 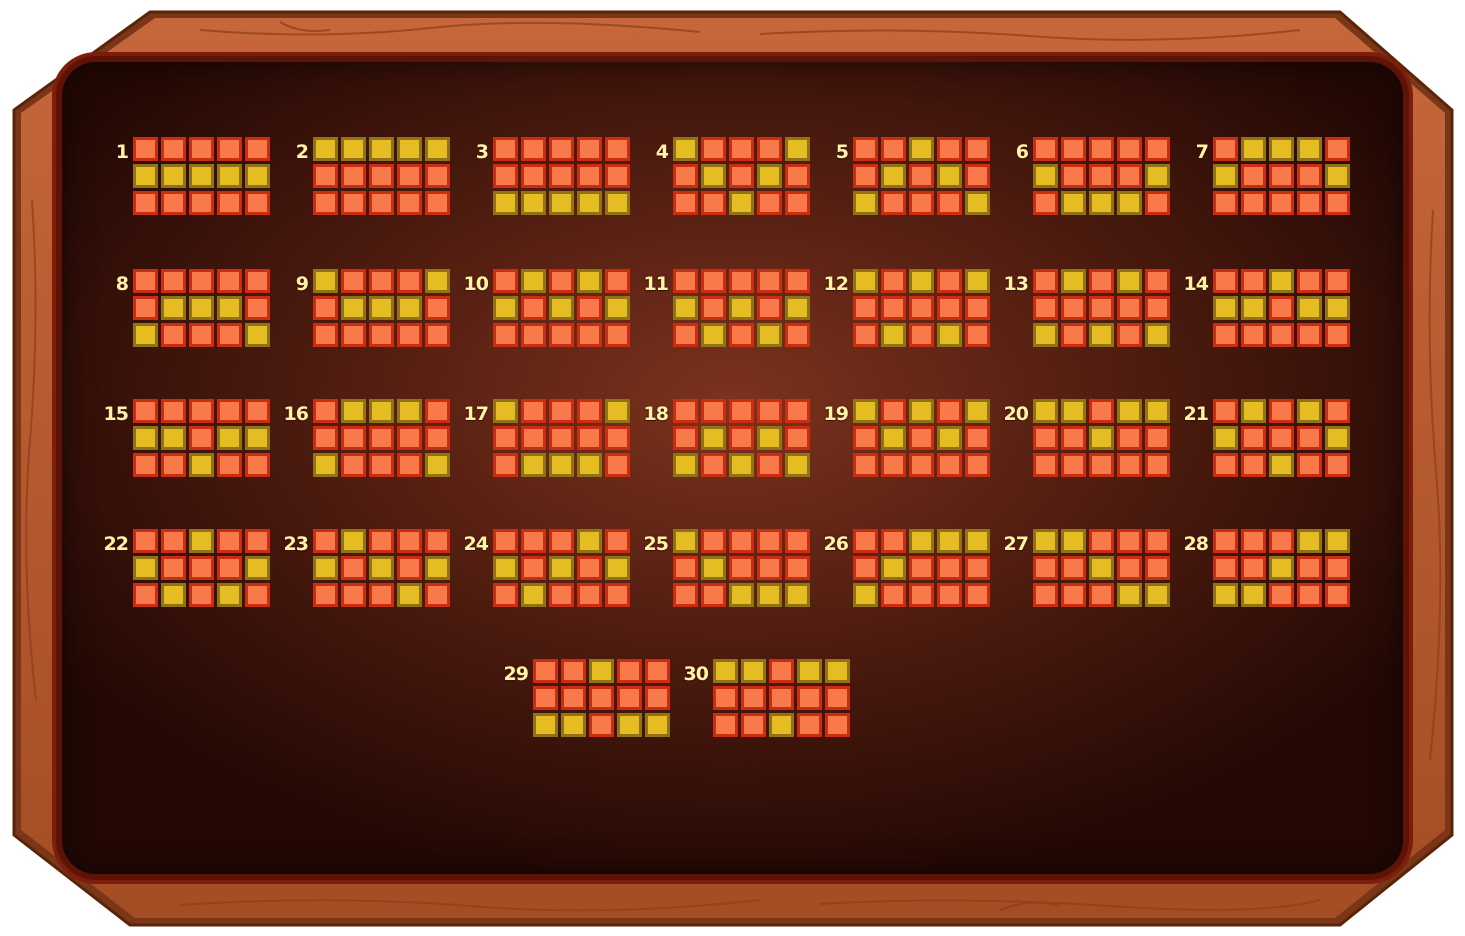 What do you see at coordinates (1016, 284) in the screenshot?
I see `payline-number: 13` at bounding box center [1016, 284].